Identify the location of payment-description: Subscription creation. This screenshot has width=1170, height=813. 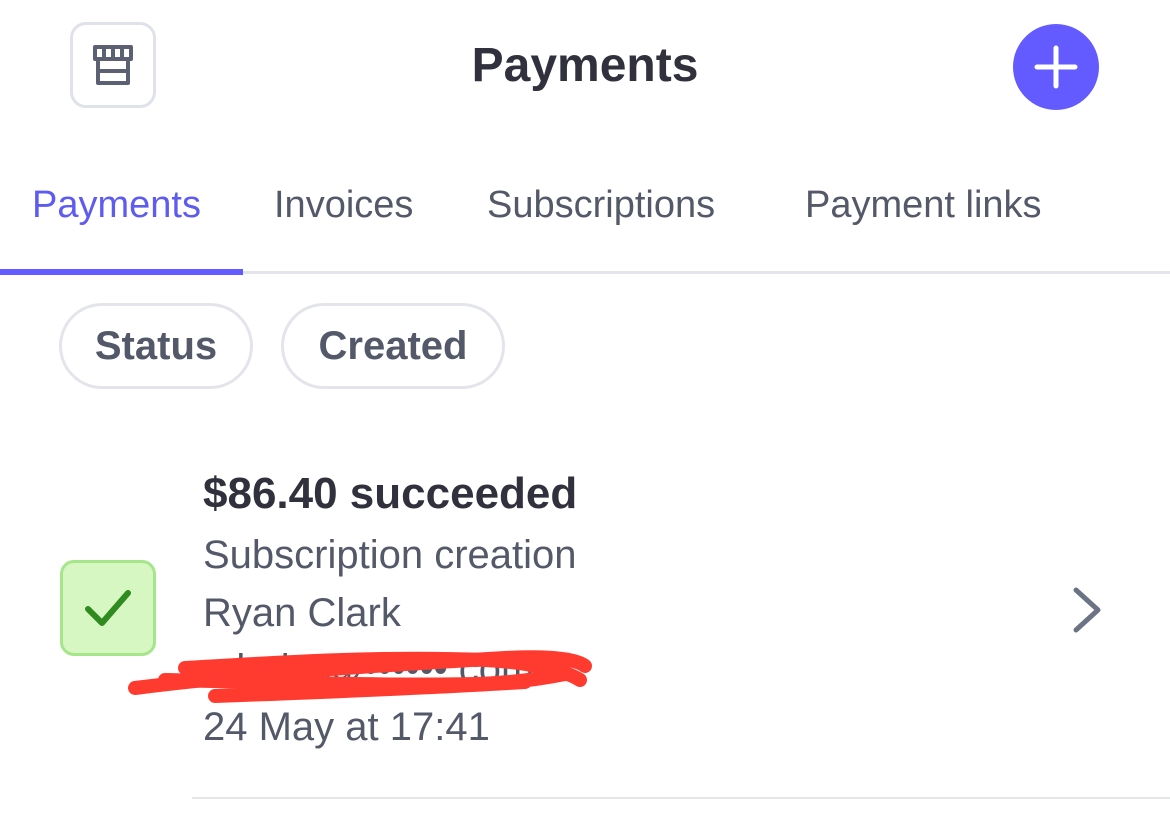
(390, 555).